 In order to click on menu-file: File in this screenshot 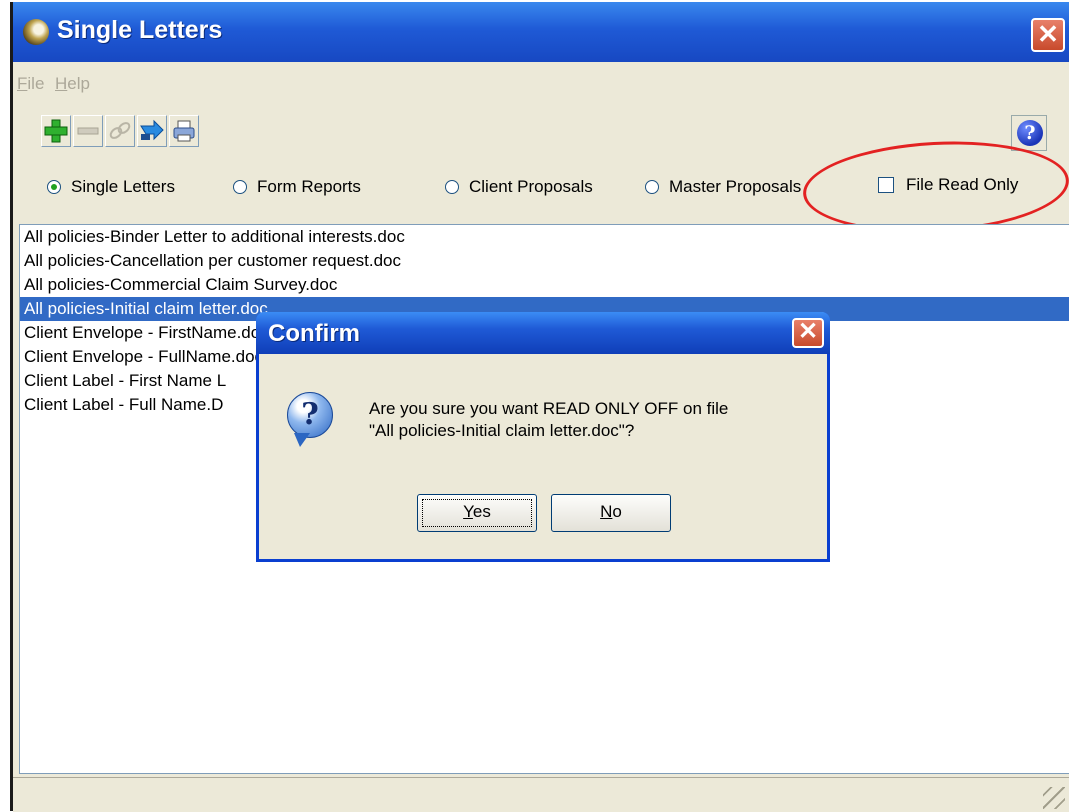, I will do `click(30, 84)`.